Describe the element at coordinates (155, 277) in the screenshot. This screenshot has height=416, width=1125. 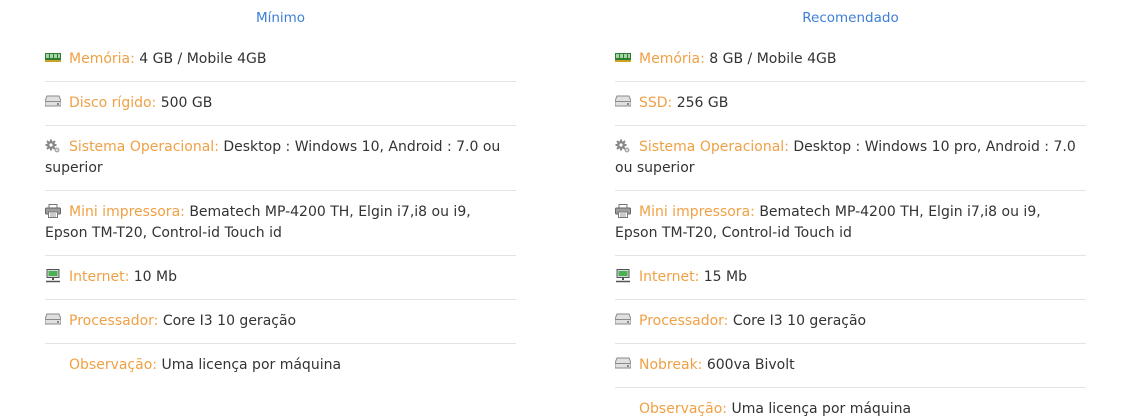
I see `requirement-value: 10 Mb` at that location.